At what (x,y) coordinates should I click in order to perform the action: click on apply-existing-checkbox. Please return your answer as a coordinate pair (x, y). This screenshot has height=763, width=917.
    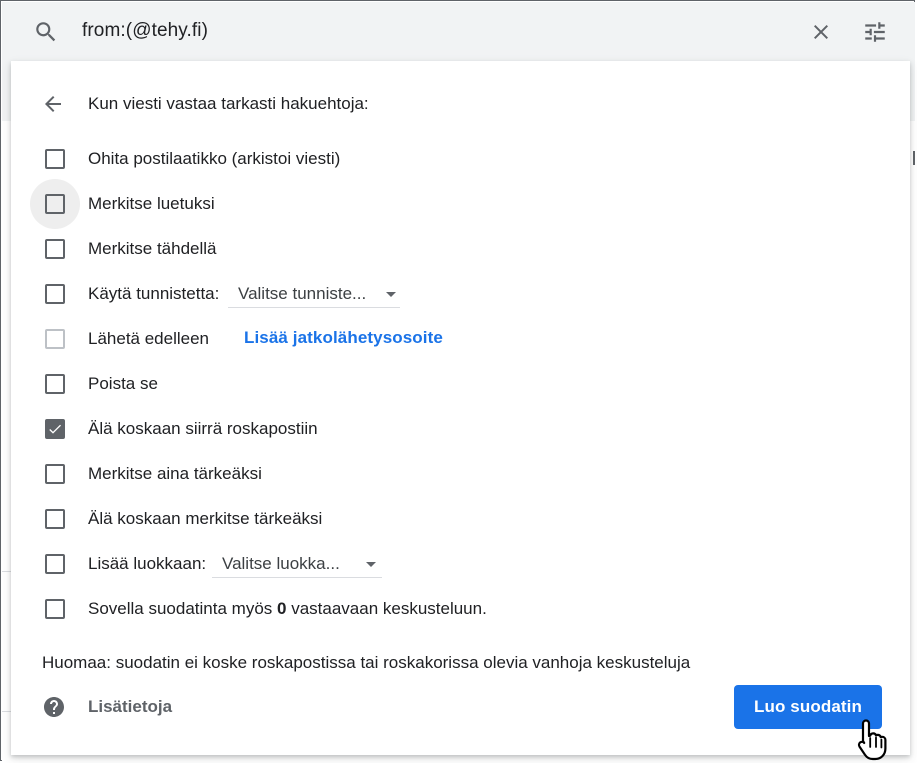
    Looking at the image, I should click on (55, 609).